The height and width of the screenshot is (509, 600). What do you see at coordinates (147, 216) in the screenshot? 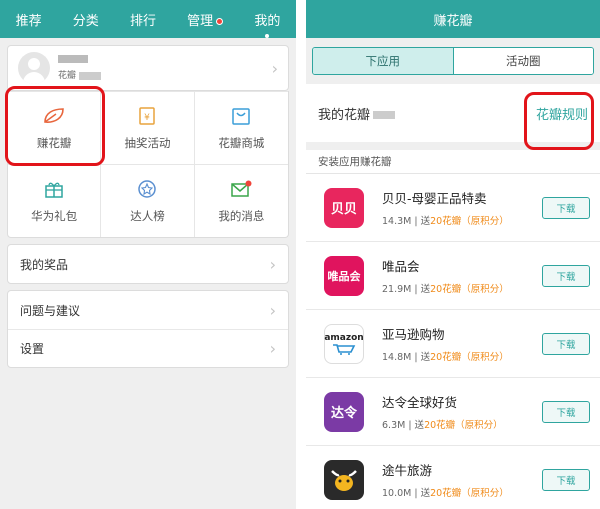
I see `grid-item-label: 达人榜` at bounding box center [147, 216].